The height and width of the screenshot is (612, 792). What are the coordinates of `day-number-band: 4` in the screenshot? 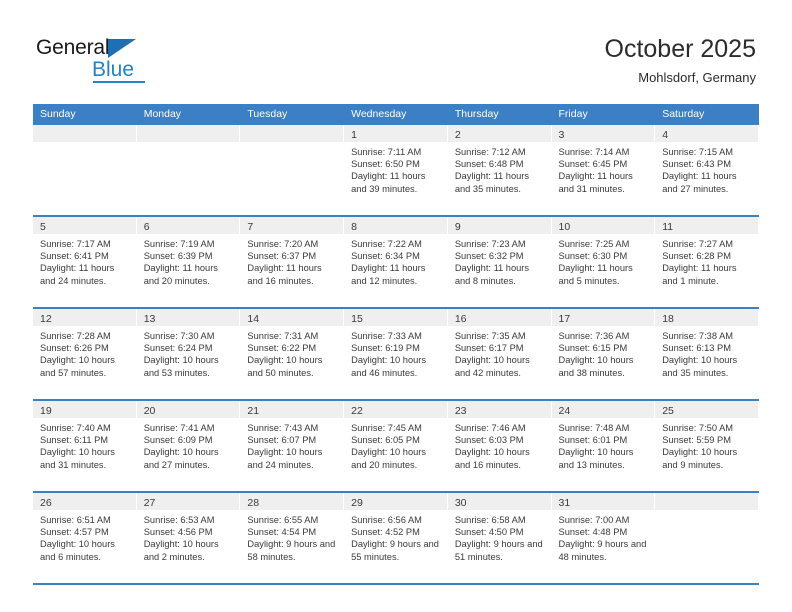 It's located at (706, 133).